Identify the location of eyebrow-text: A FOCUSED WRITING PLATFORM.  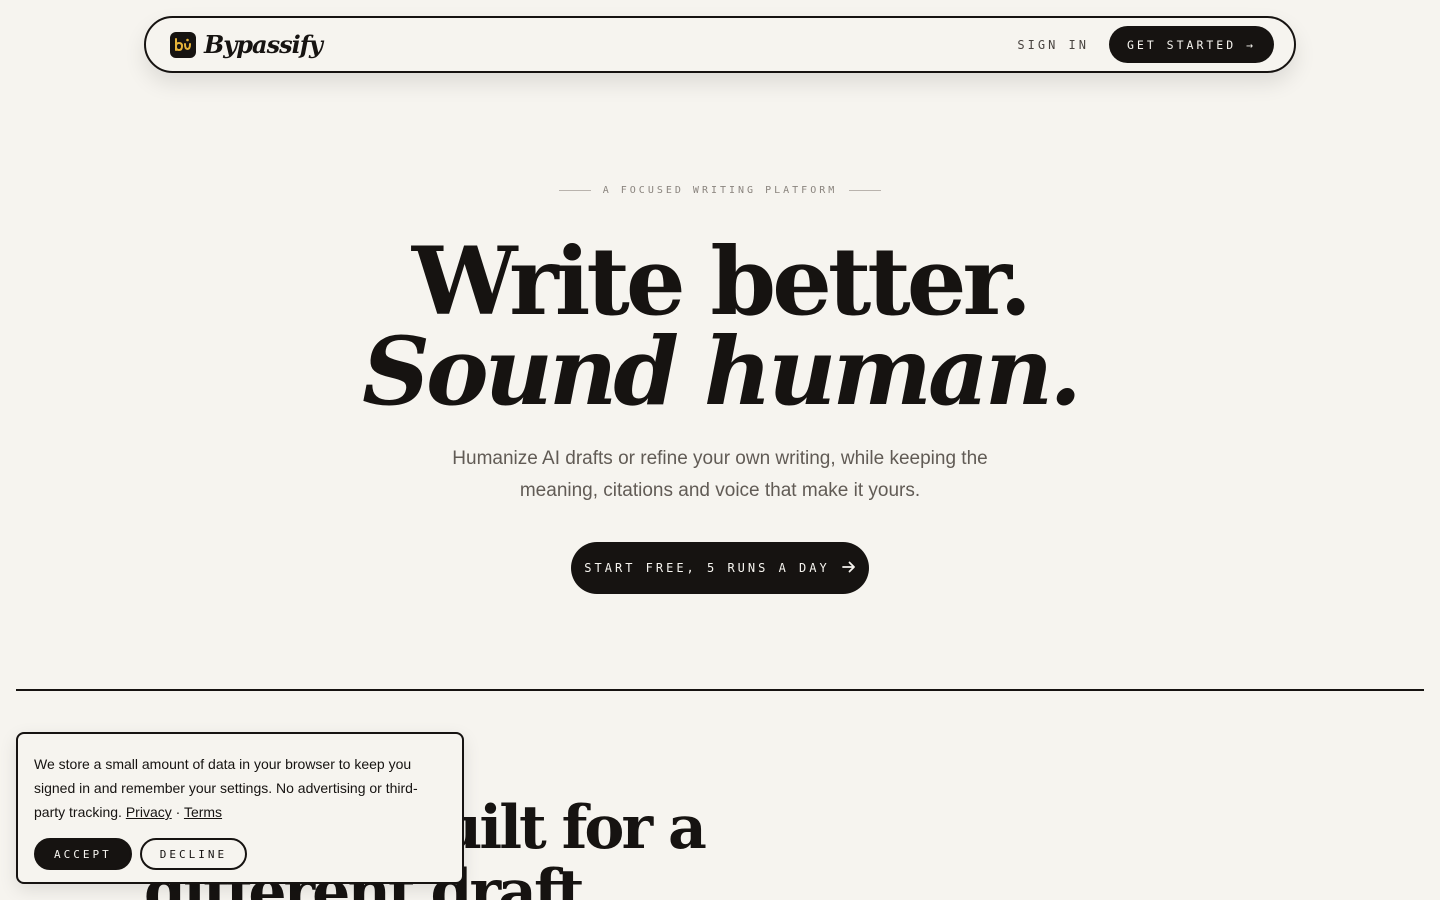
(720, 190).